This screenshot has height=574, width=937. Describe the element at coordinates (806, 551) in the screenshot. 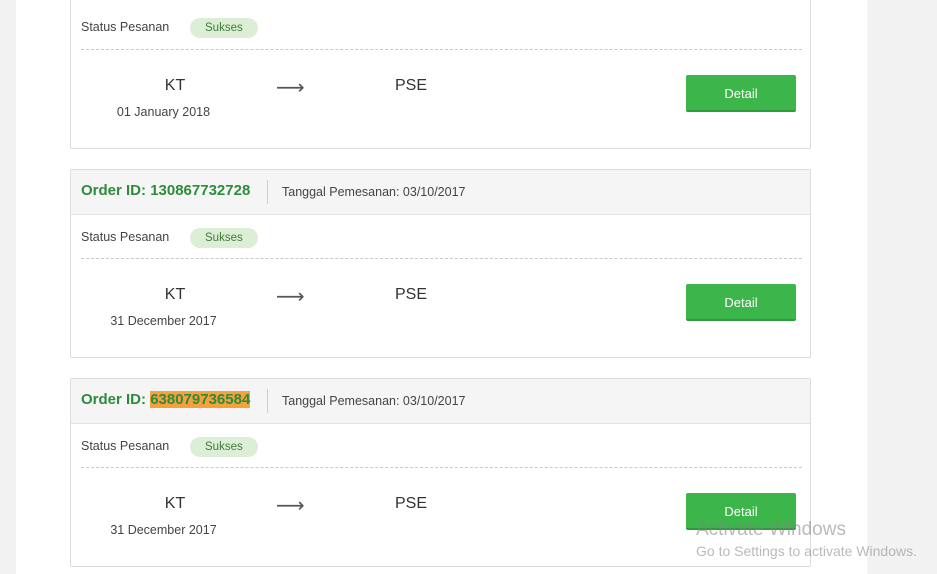

I see `watermark-subtitle: Go to Settings to activate Windows.` at that location.